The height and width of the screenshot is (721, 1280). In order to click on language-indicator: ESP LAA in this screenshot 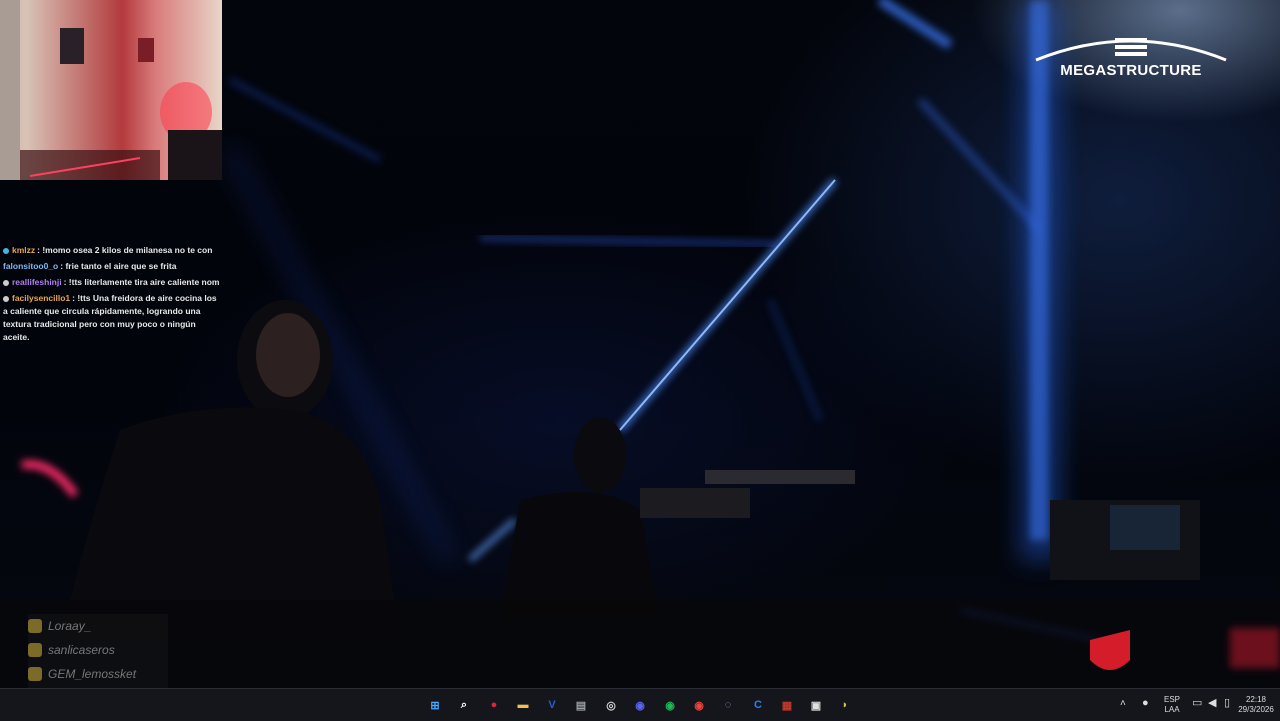, I will do `click(1172, 705)`.